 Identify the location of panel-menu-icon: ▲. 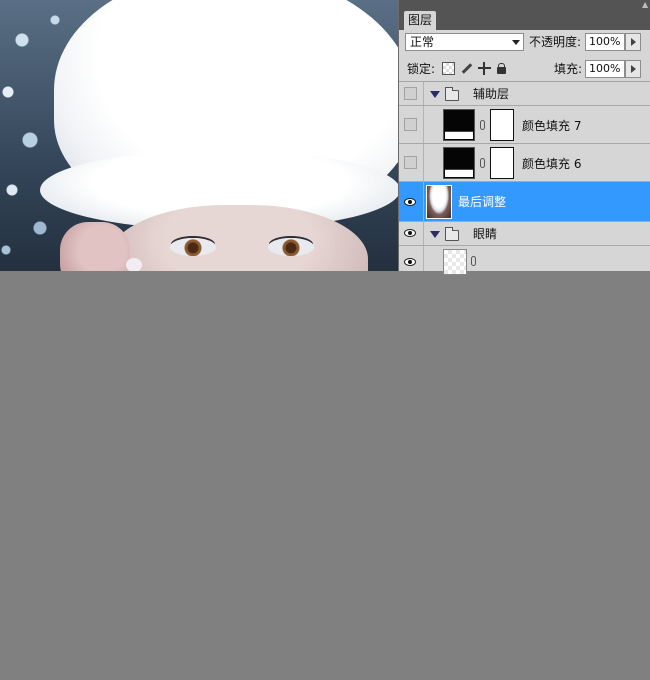
(645, 4).